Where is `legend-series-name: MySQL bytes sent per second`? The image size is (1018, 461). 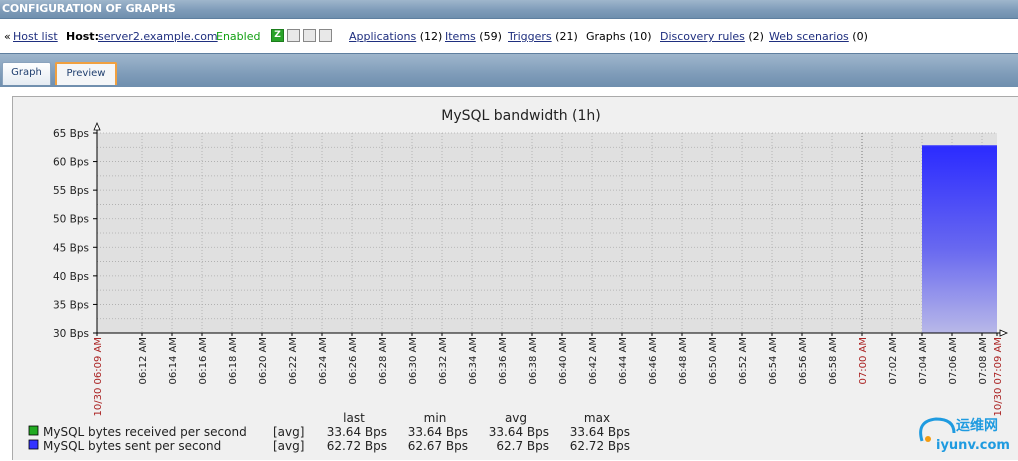
legend-series-name: MySQL bytes sent per second is located at coordinates (132, 446).